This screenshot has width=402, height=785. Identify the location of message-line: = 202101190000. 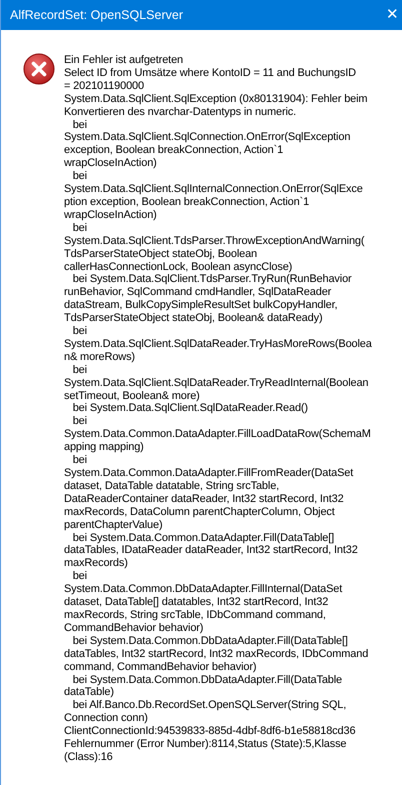
(104, 86).